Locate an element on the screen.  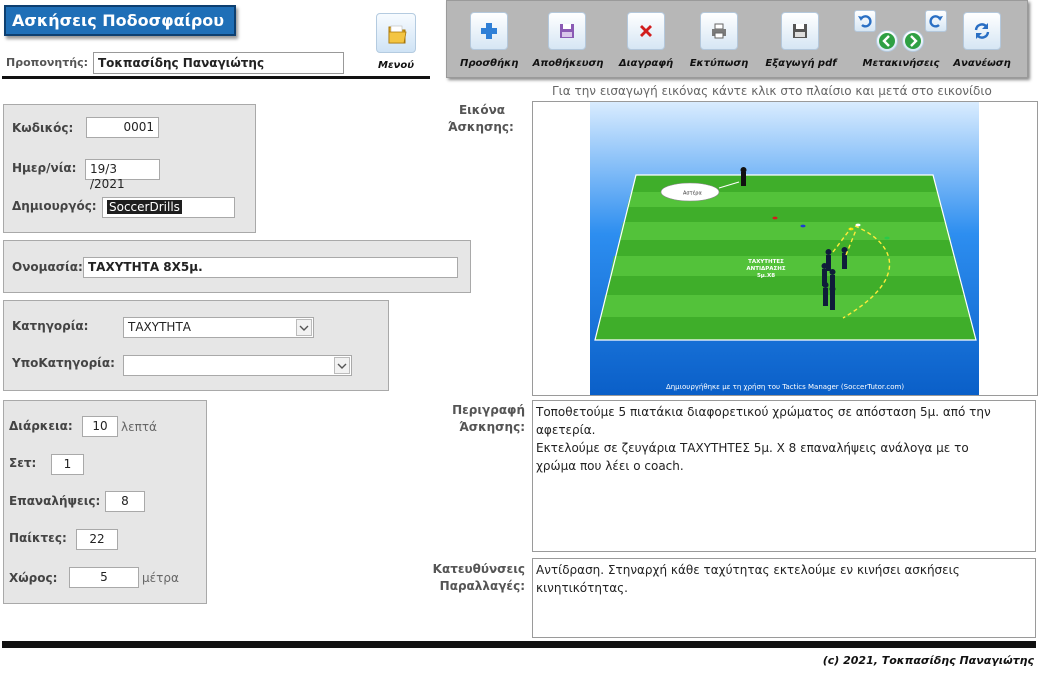
printer-icon is located at coordinates (719, 31).